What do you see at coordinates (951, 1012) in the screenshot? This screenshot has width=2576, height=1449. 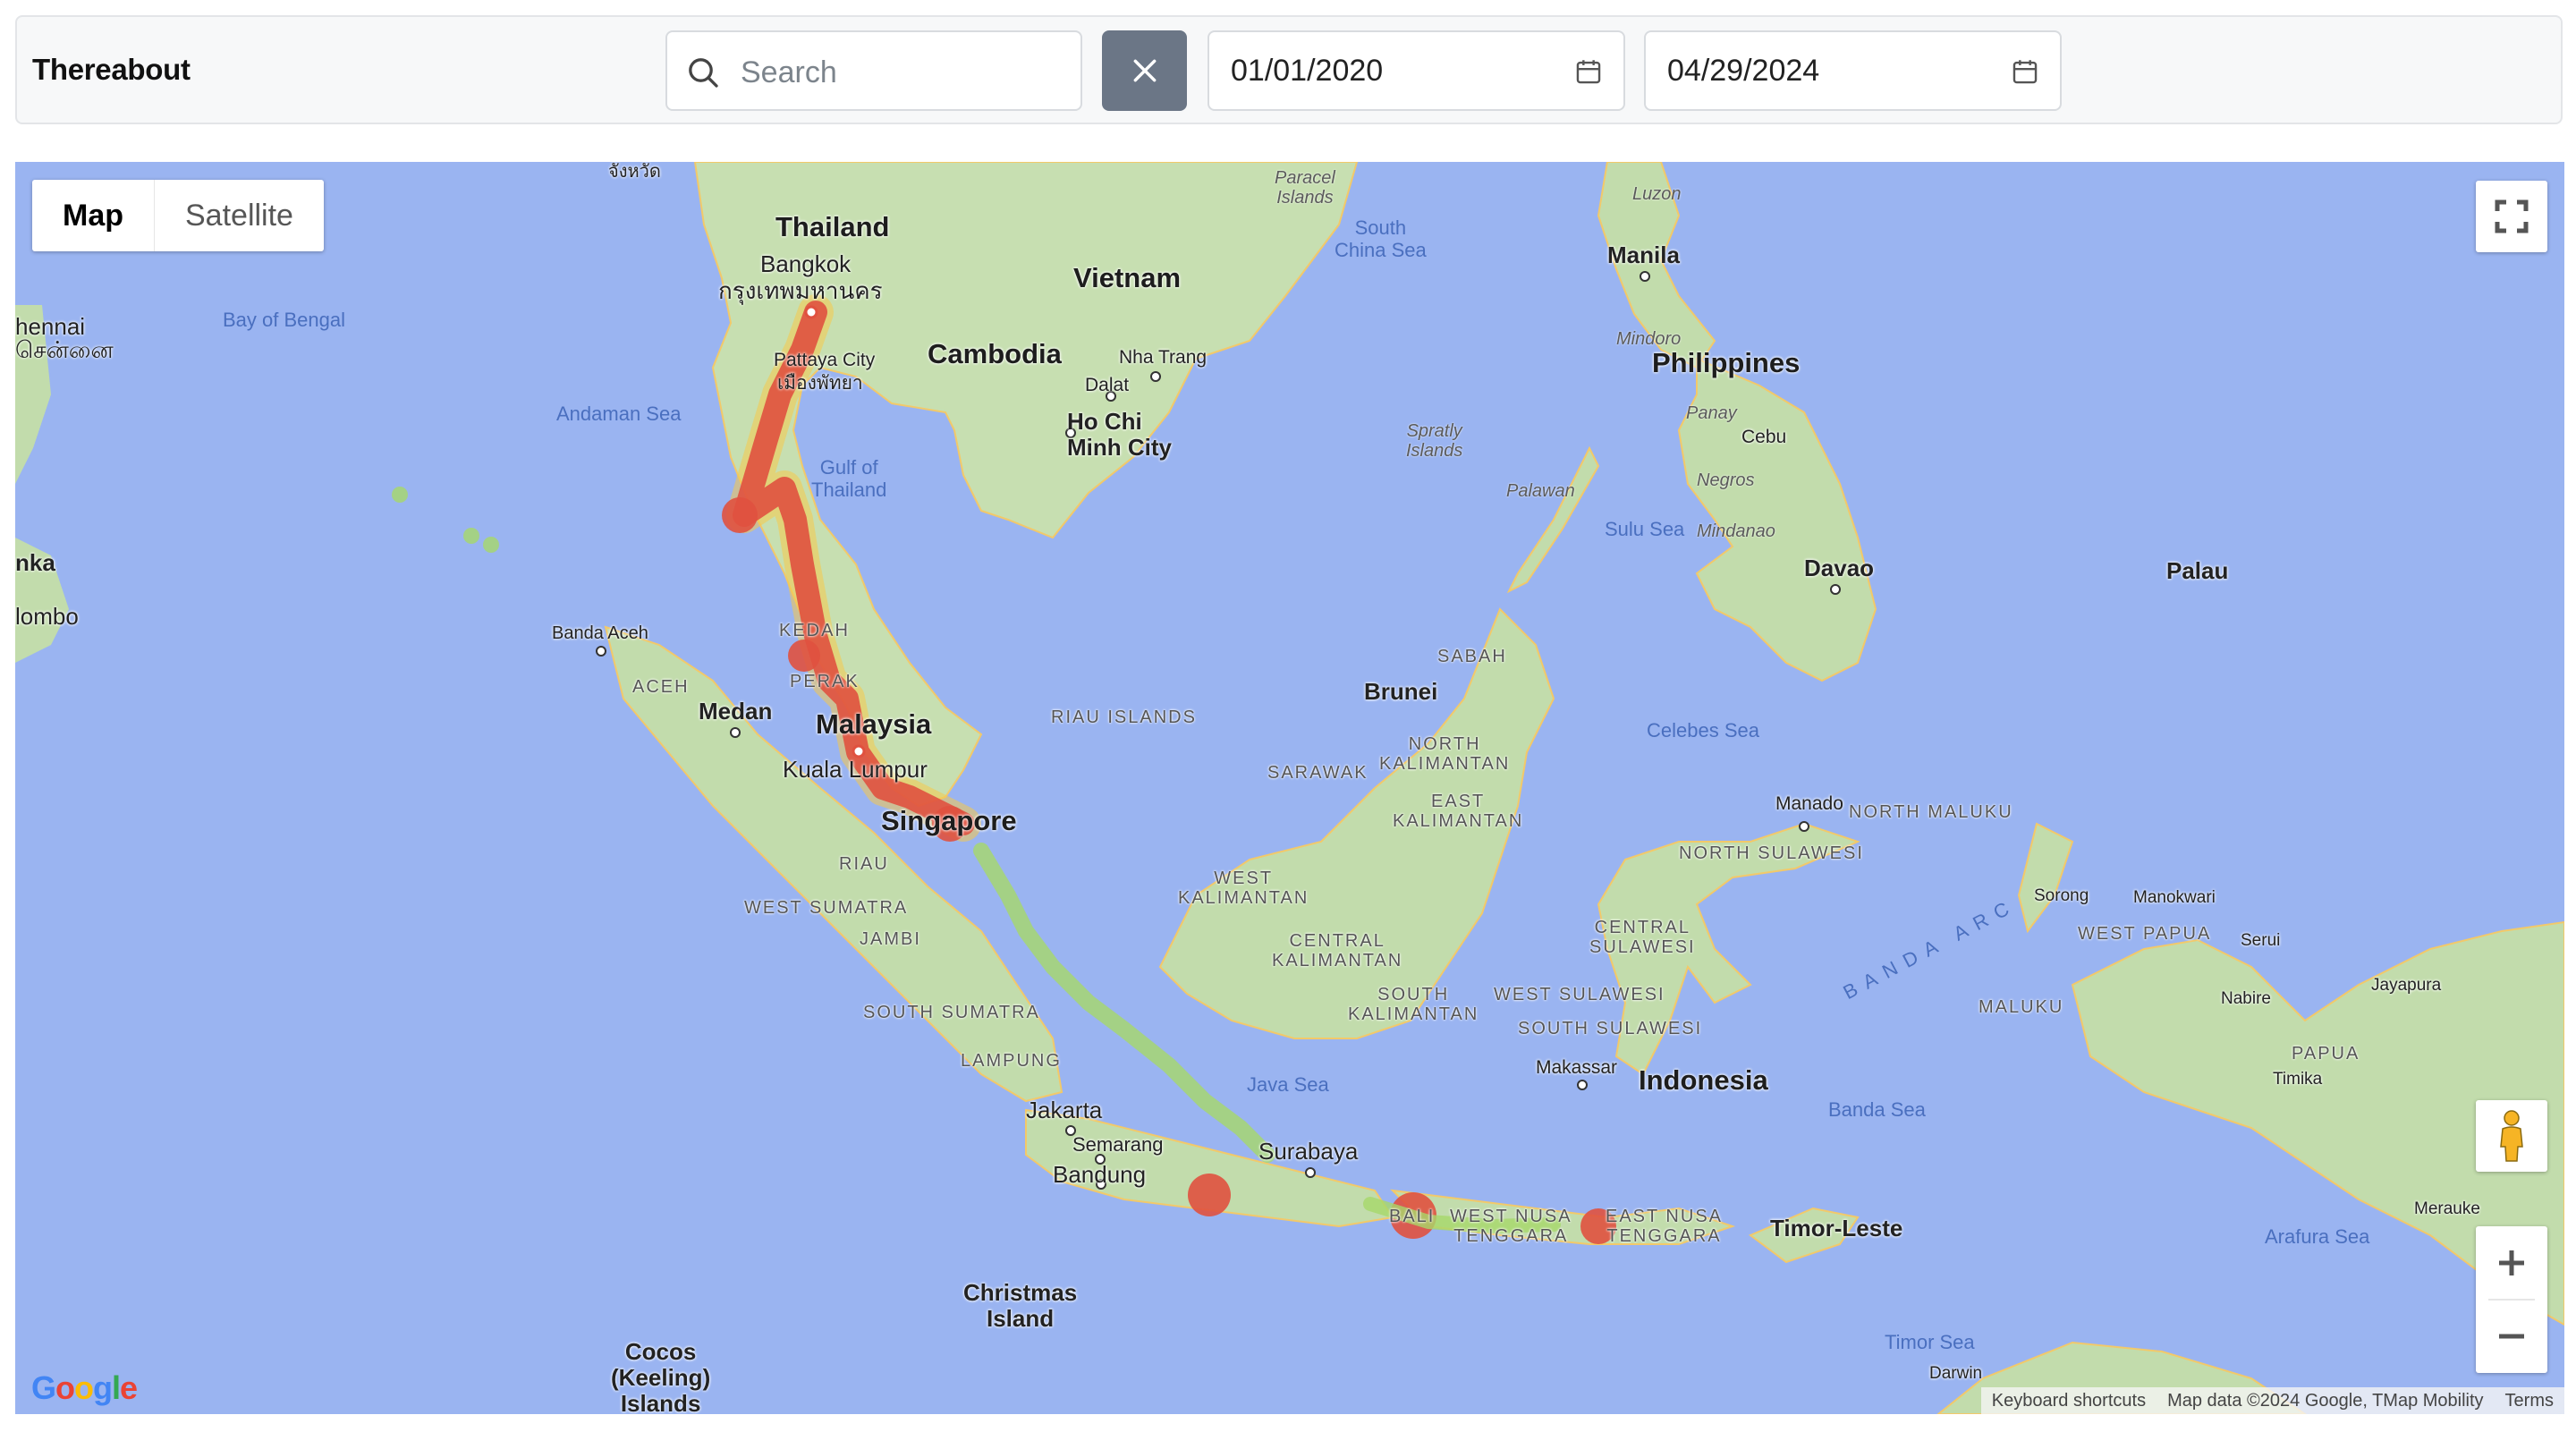 I see `label-south-sumatra: SOUTH SUMATRA` at bounding box center [951, 1012].